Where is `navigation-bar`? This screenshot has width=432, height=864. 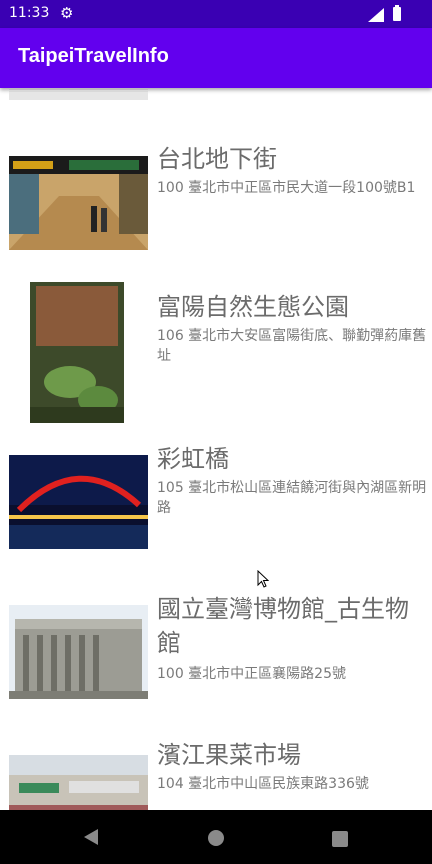
navigation-bar is located at coordinates (216, 837).